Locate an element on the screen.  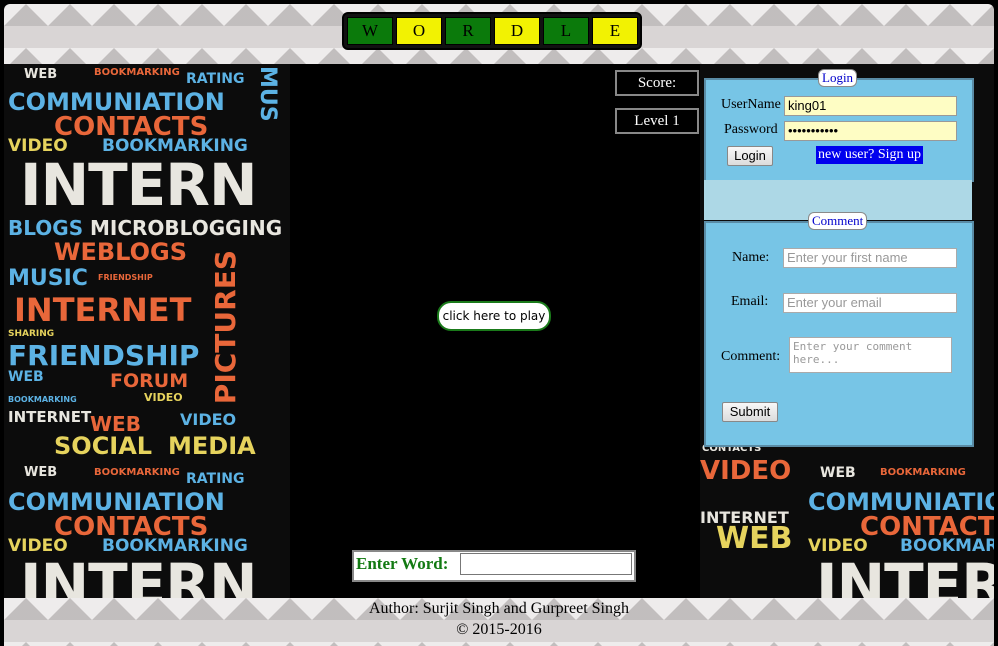
collage-word: MUSIC is located at coordinates (48, 278).